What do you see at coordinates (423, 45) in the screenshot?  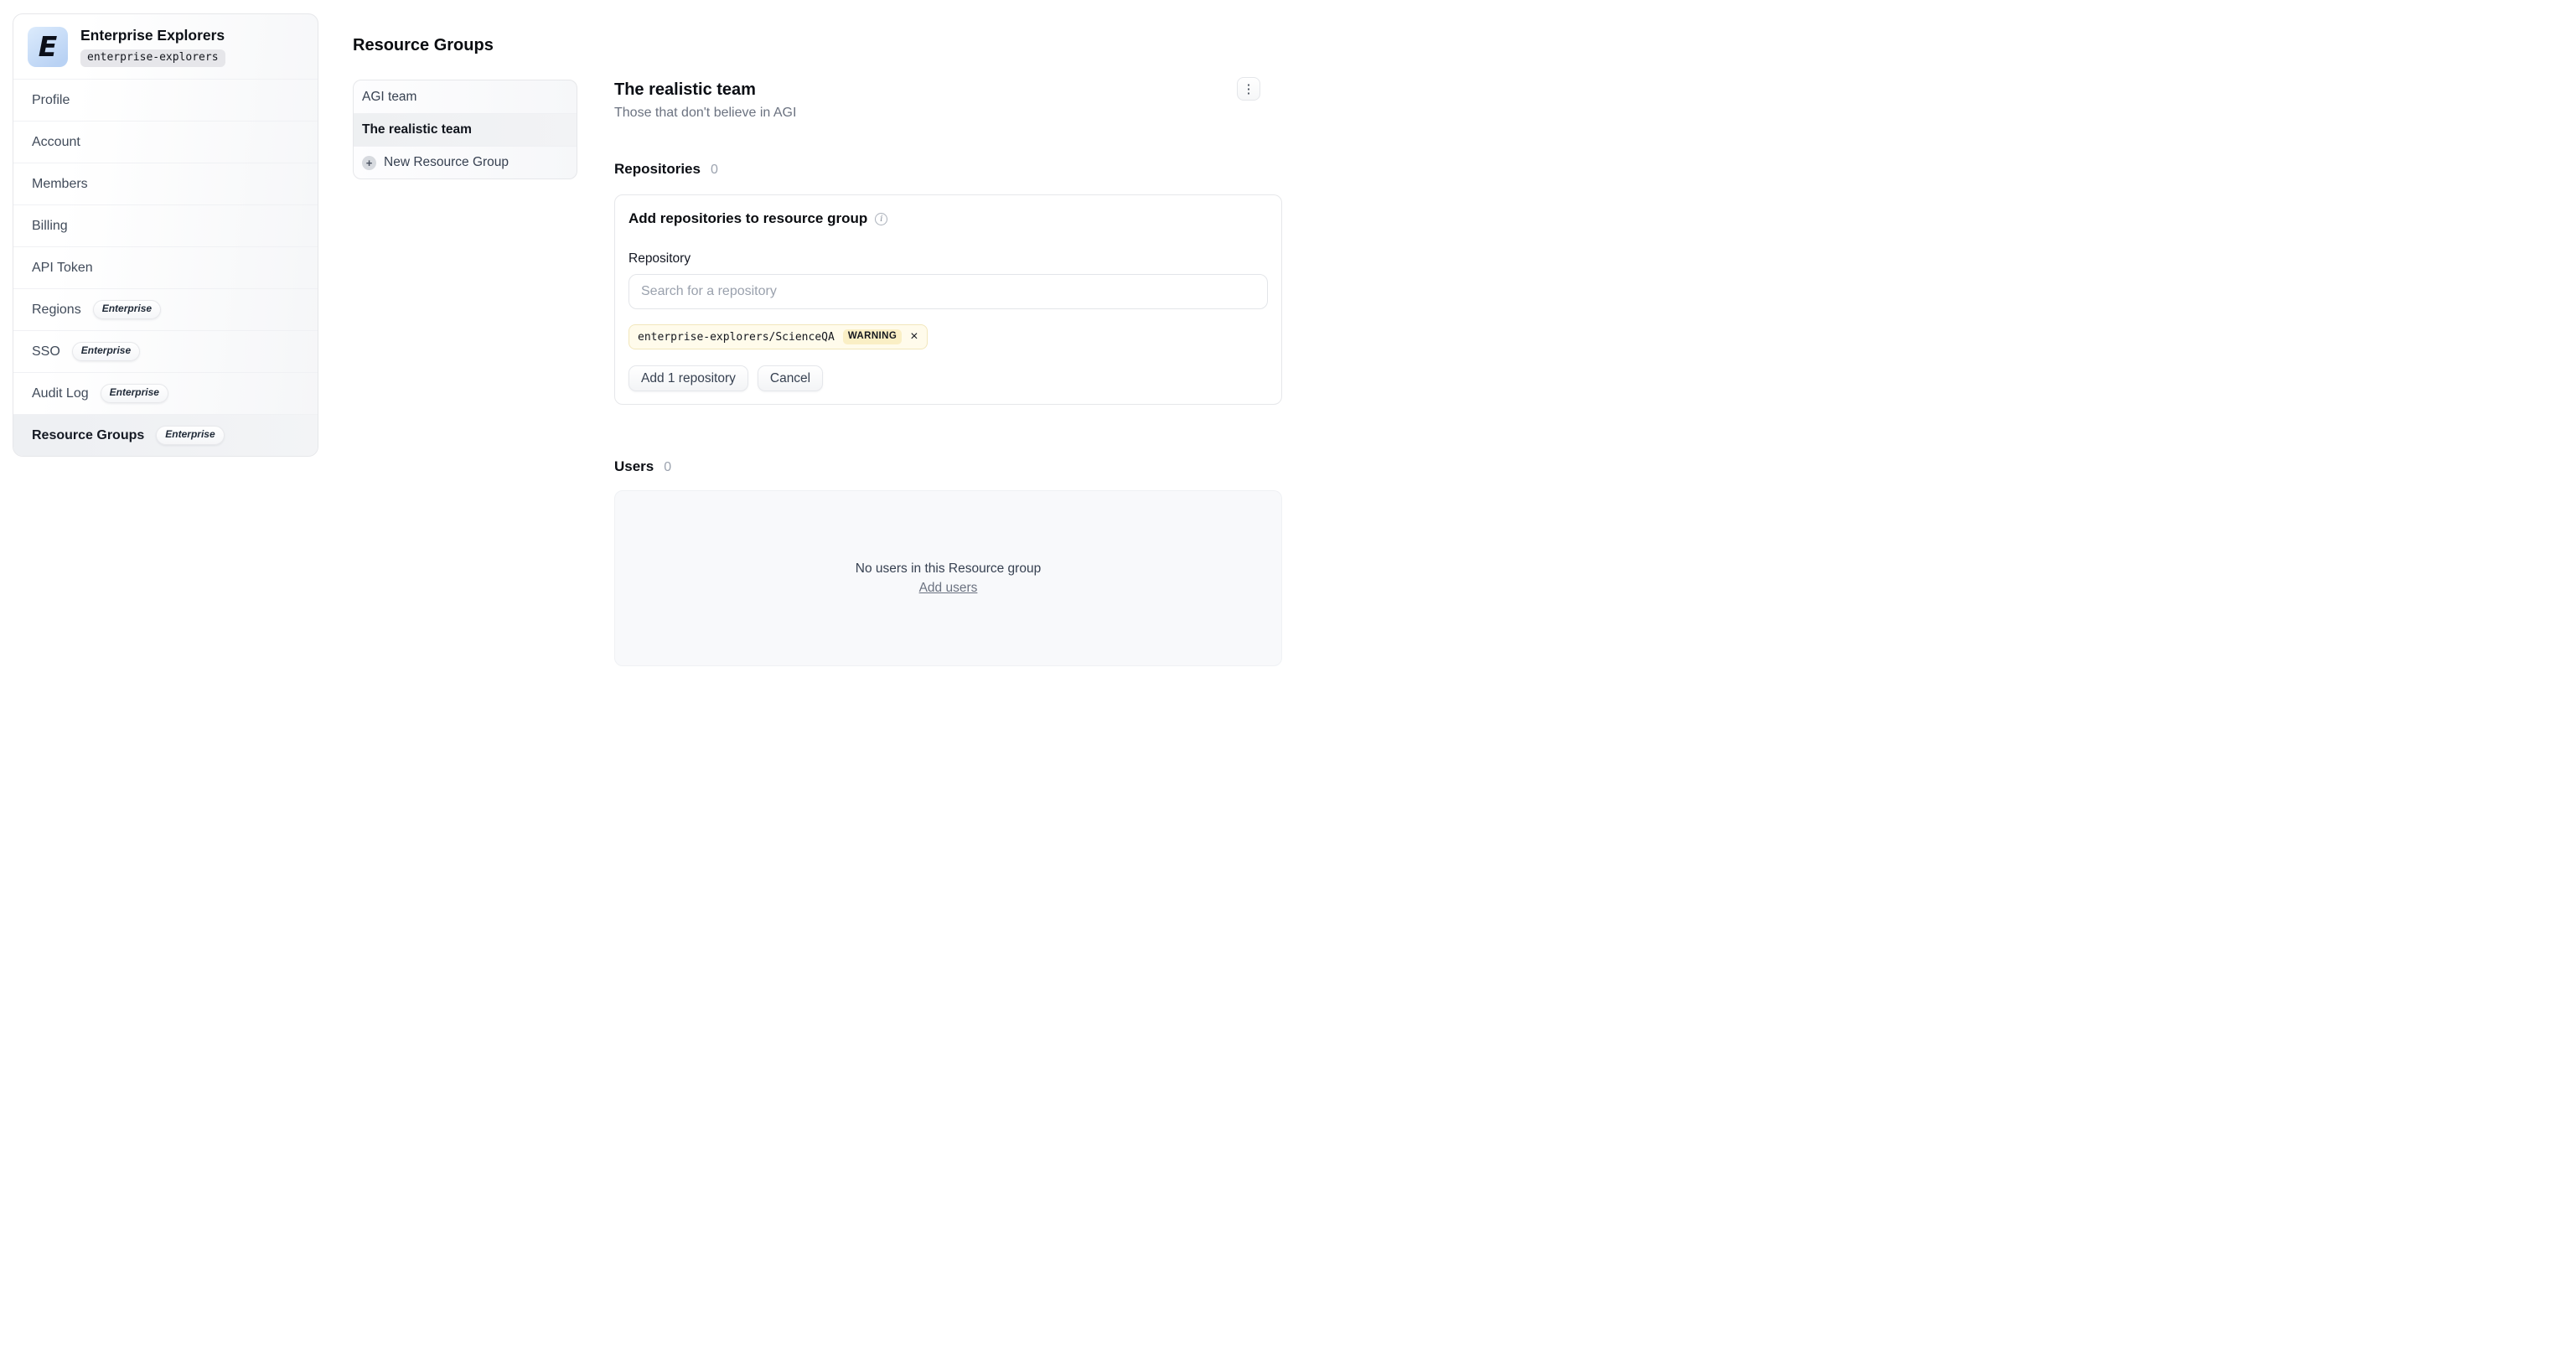 I see `page-title: Resource Groups` at bounding box center [423, 45].